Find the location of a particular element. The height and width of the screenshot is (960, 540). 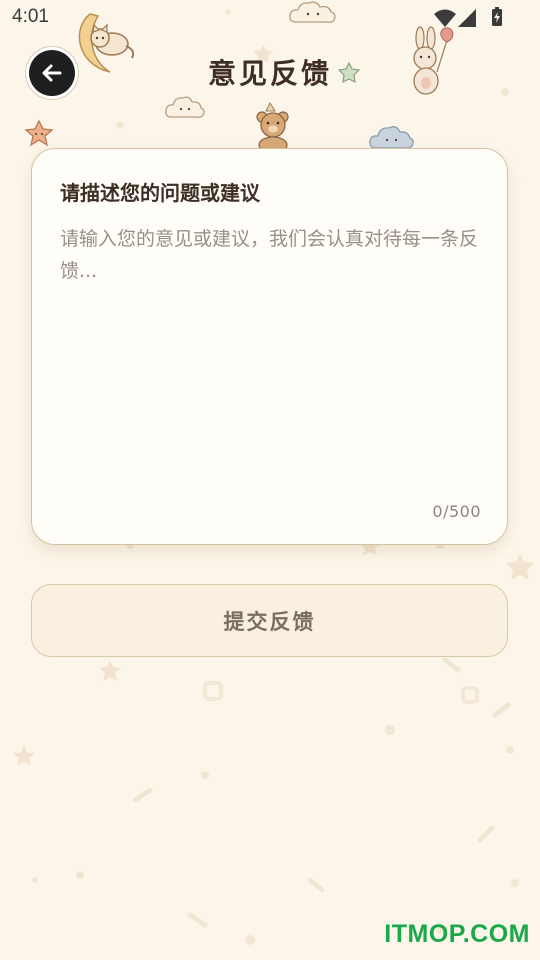

status-time: 4:01 is located at coordinates (30, 16).